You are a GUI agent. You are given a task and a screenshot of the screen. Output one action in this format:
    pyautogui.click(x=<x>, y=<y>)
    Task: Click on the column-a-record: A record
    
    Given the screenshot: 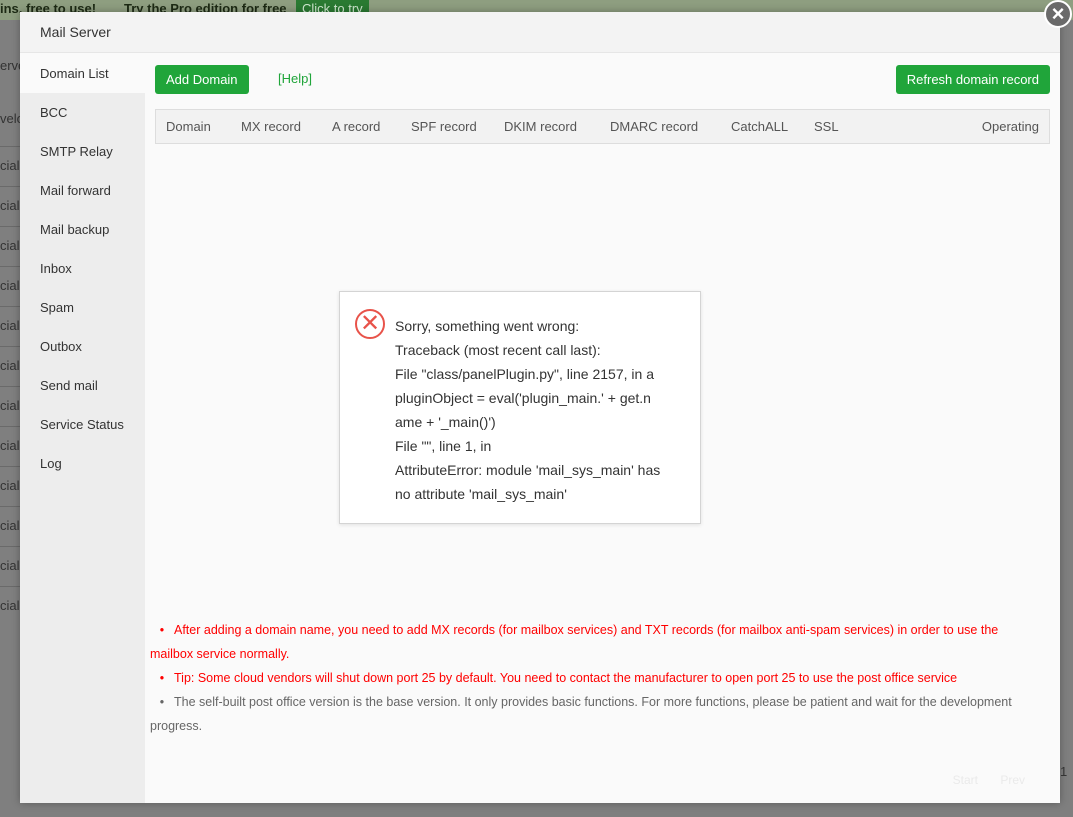 What is the action you would take?
    pyautogui.click(x=356, y=126)
    